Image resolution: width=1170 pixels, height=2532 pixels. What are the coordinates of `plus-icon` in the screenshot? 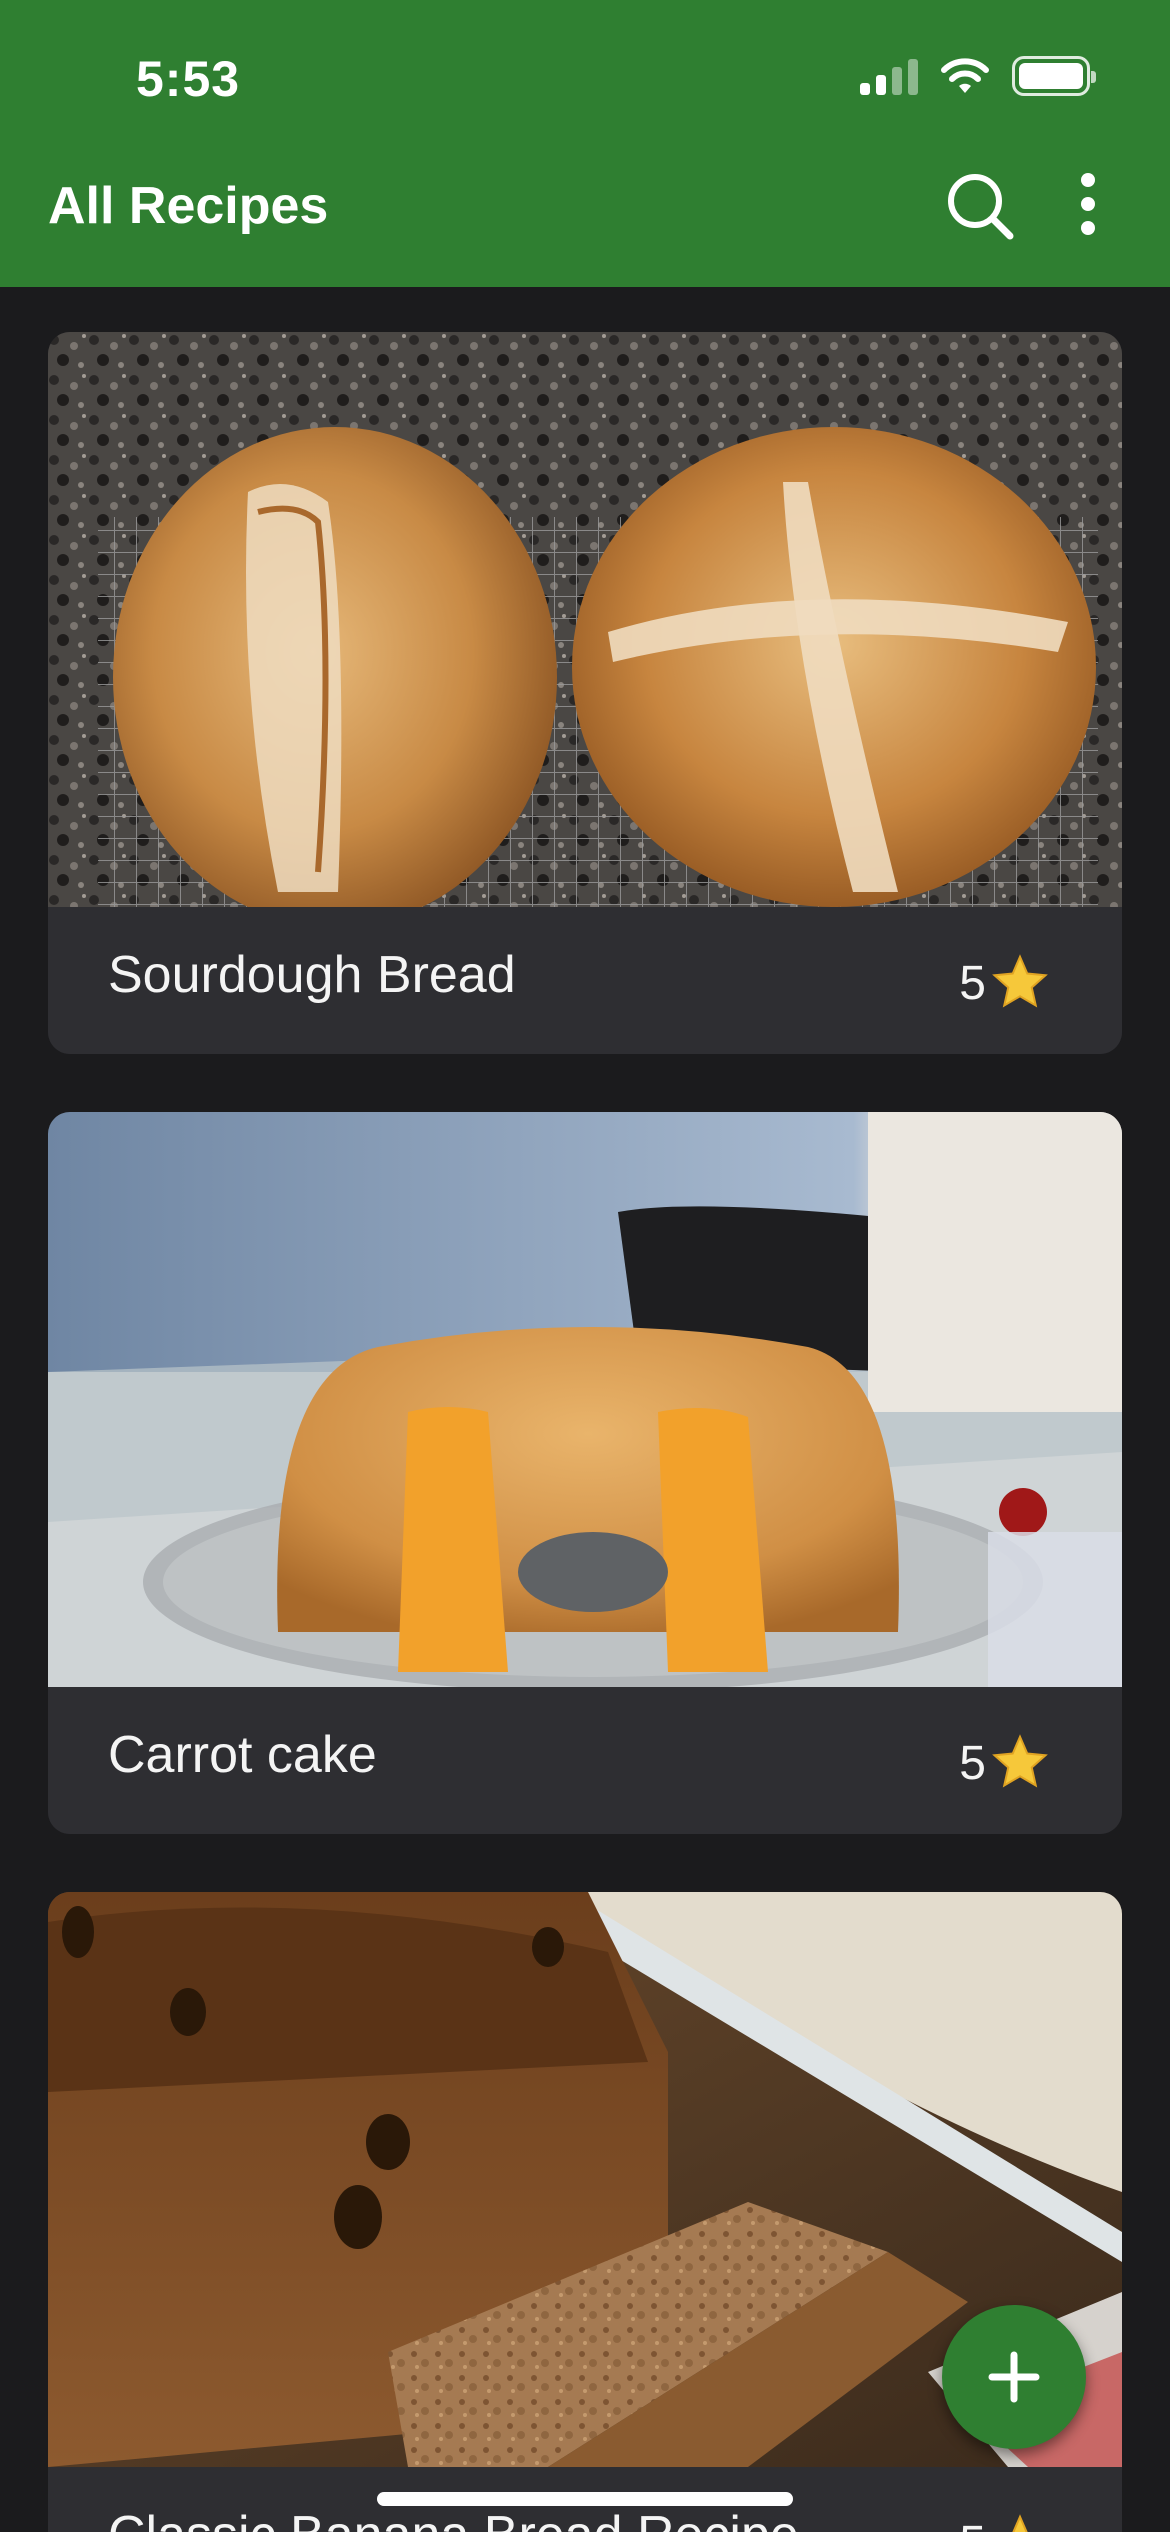 It's located at (1014, 2377).